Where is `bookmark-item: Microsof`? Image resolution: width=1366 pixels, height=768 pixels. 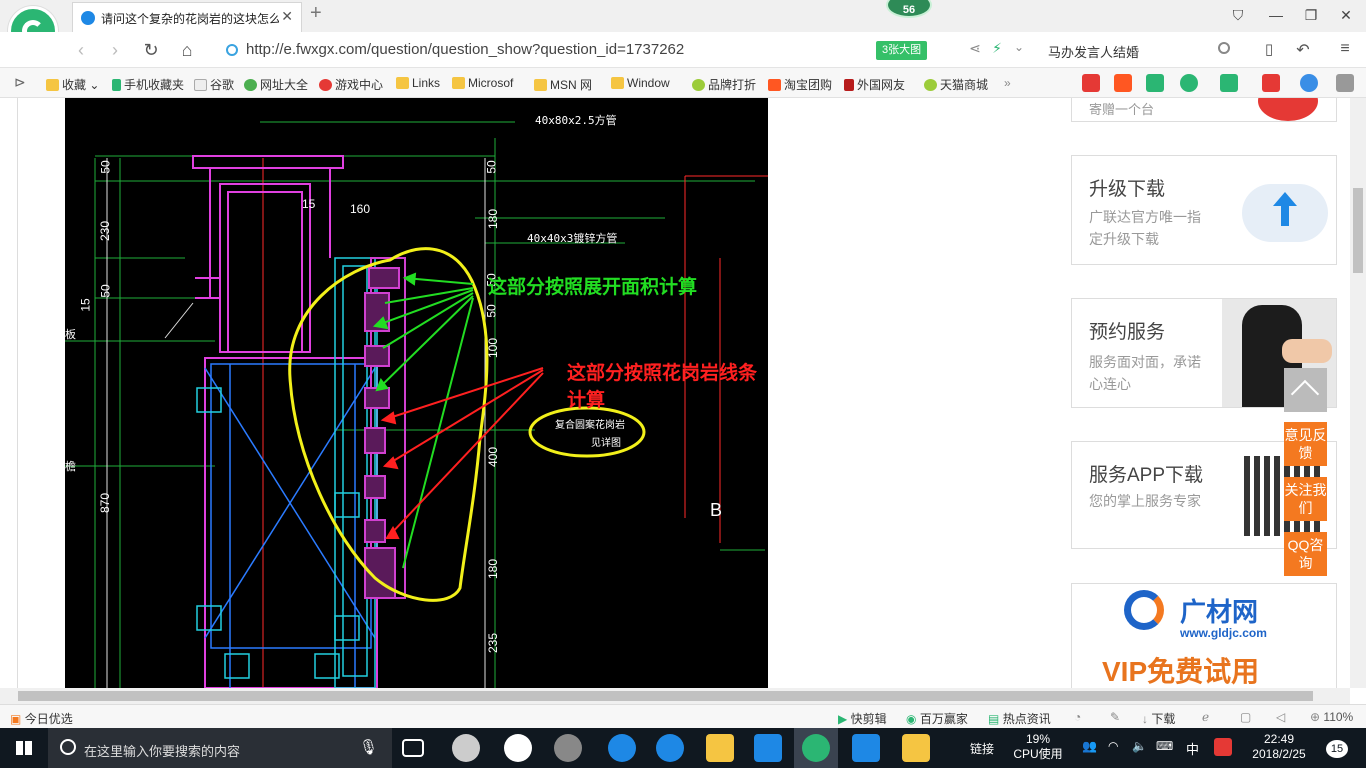
bookmark-item: Microsof is located at coordinates (482, 83).